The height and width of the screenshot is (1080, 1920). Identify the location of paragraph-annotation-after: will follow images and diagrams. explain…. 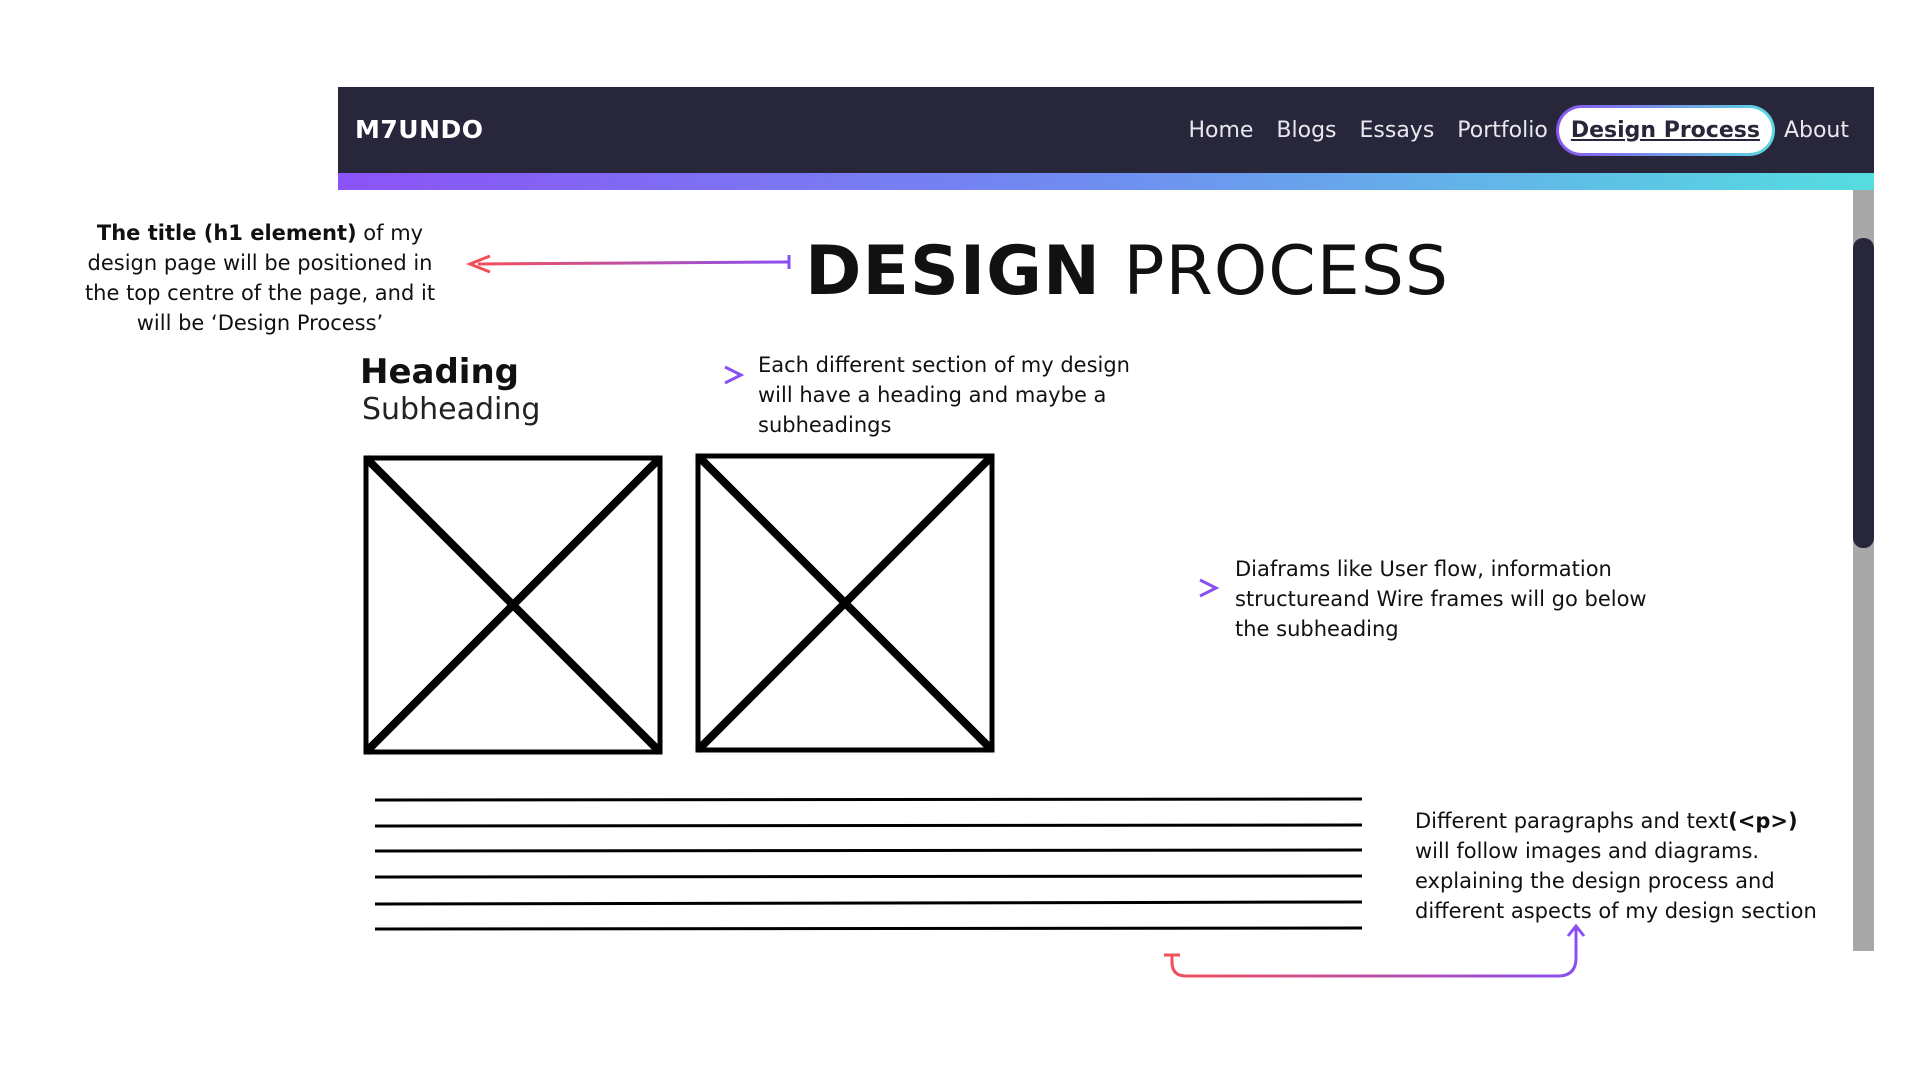
(1616, 881).